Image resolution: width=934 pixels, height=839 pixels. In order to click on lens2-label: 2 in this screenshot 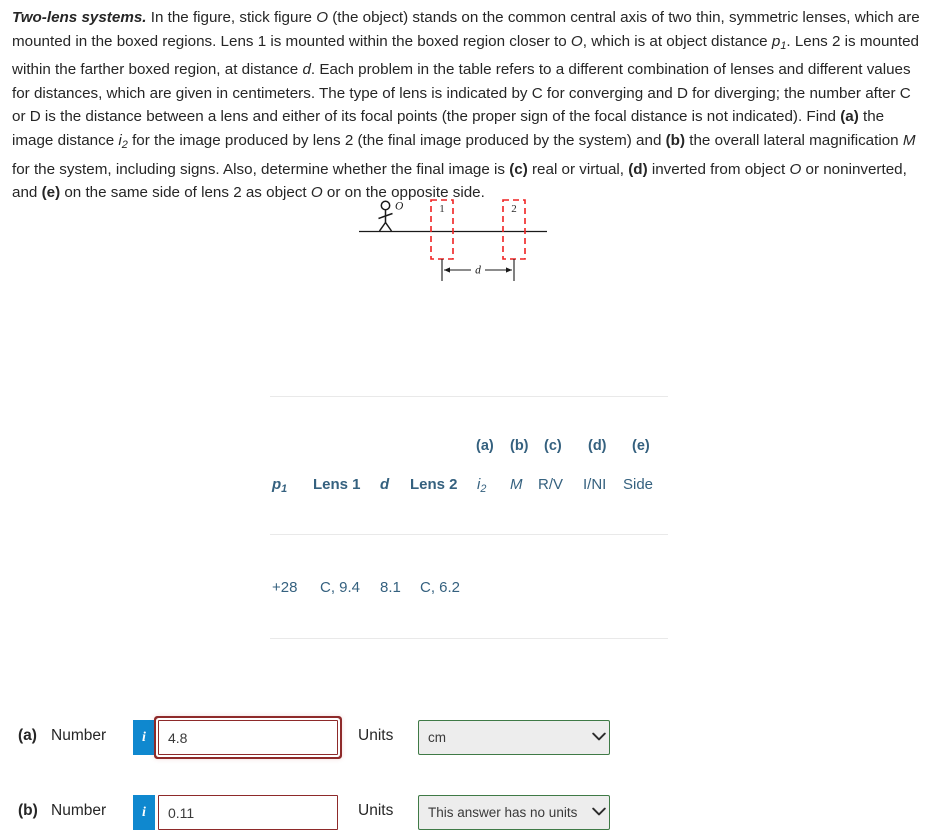, I will do `click(514, 209)`.